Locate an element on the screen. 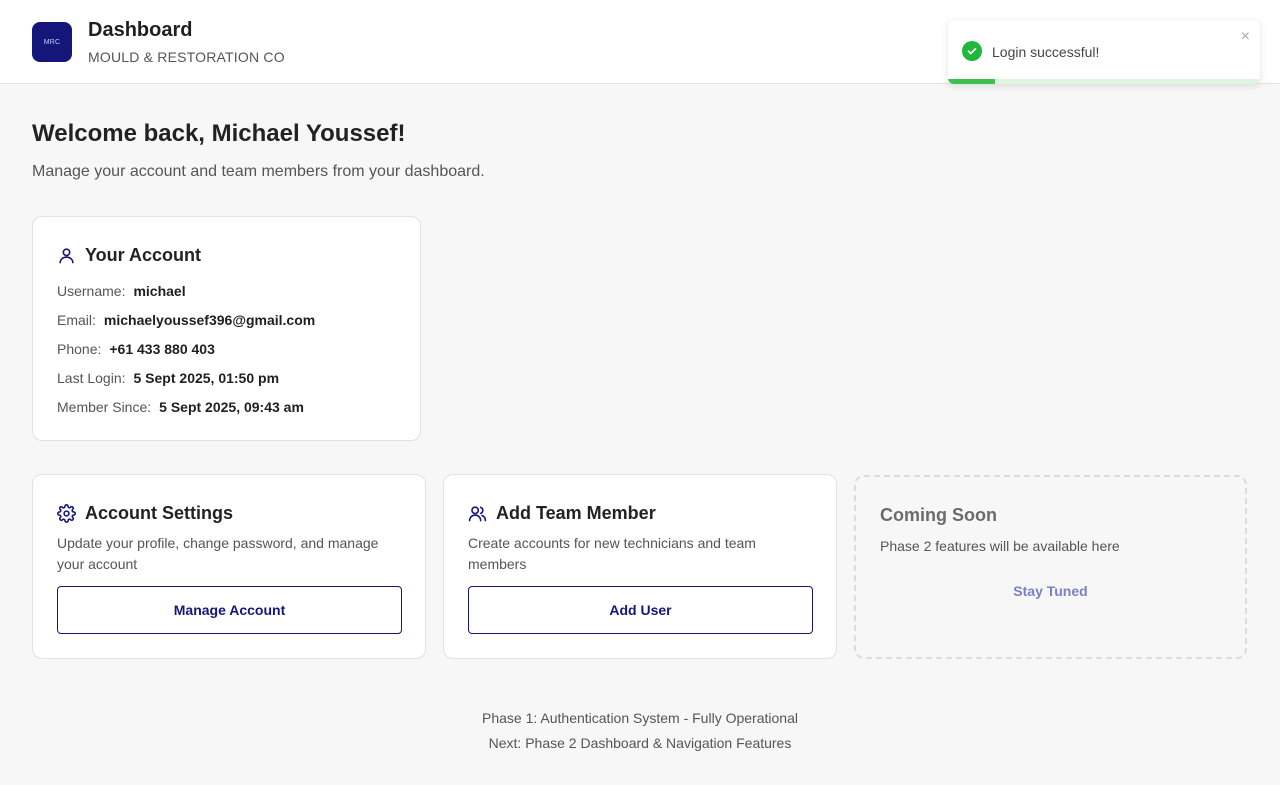  account-last-login-row: Last Login: 5 Sept 2025, 01:50 pm is located at coordinates (168, 378).